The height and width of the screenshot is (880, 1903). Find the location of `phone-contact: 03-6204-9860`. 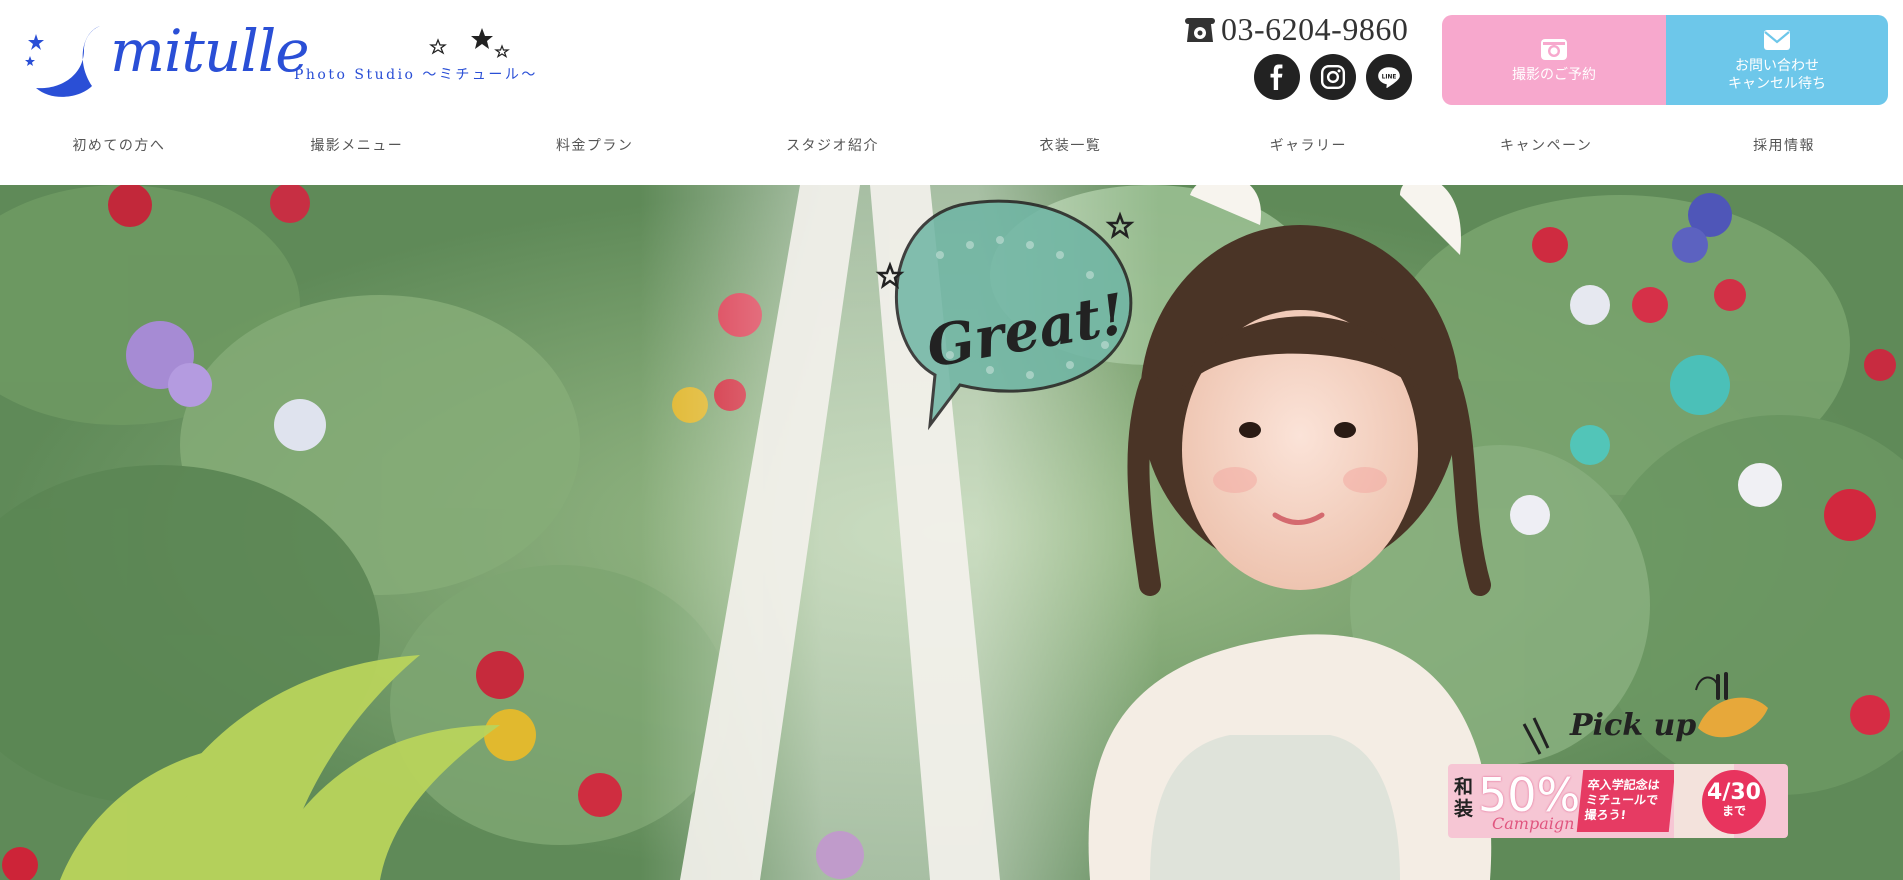

phone-contact: 03-6204-9860 is located at coordinates (1296, 28).